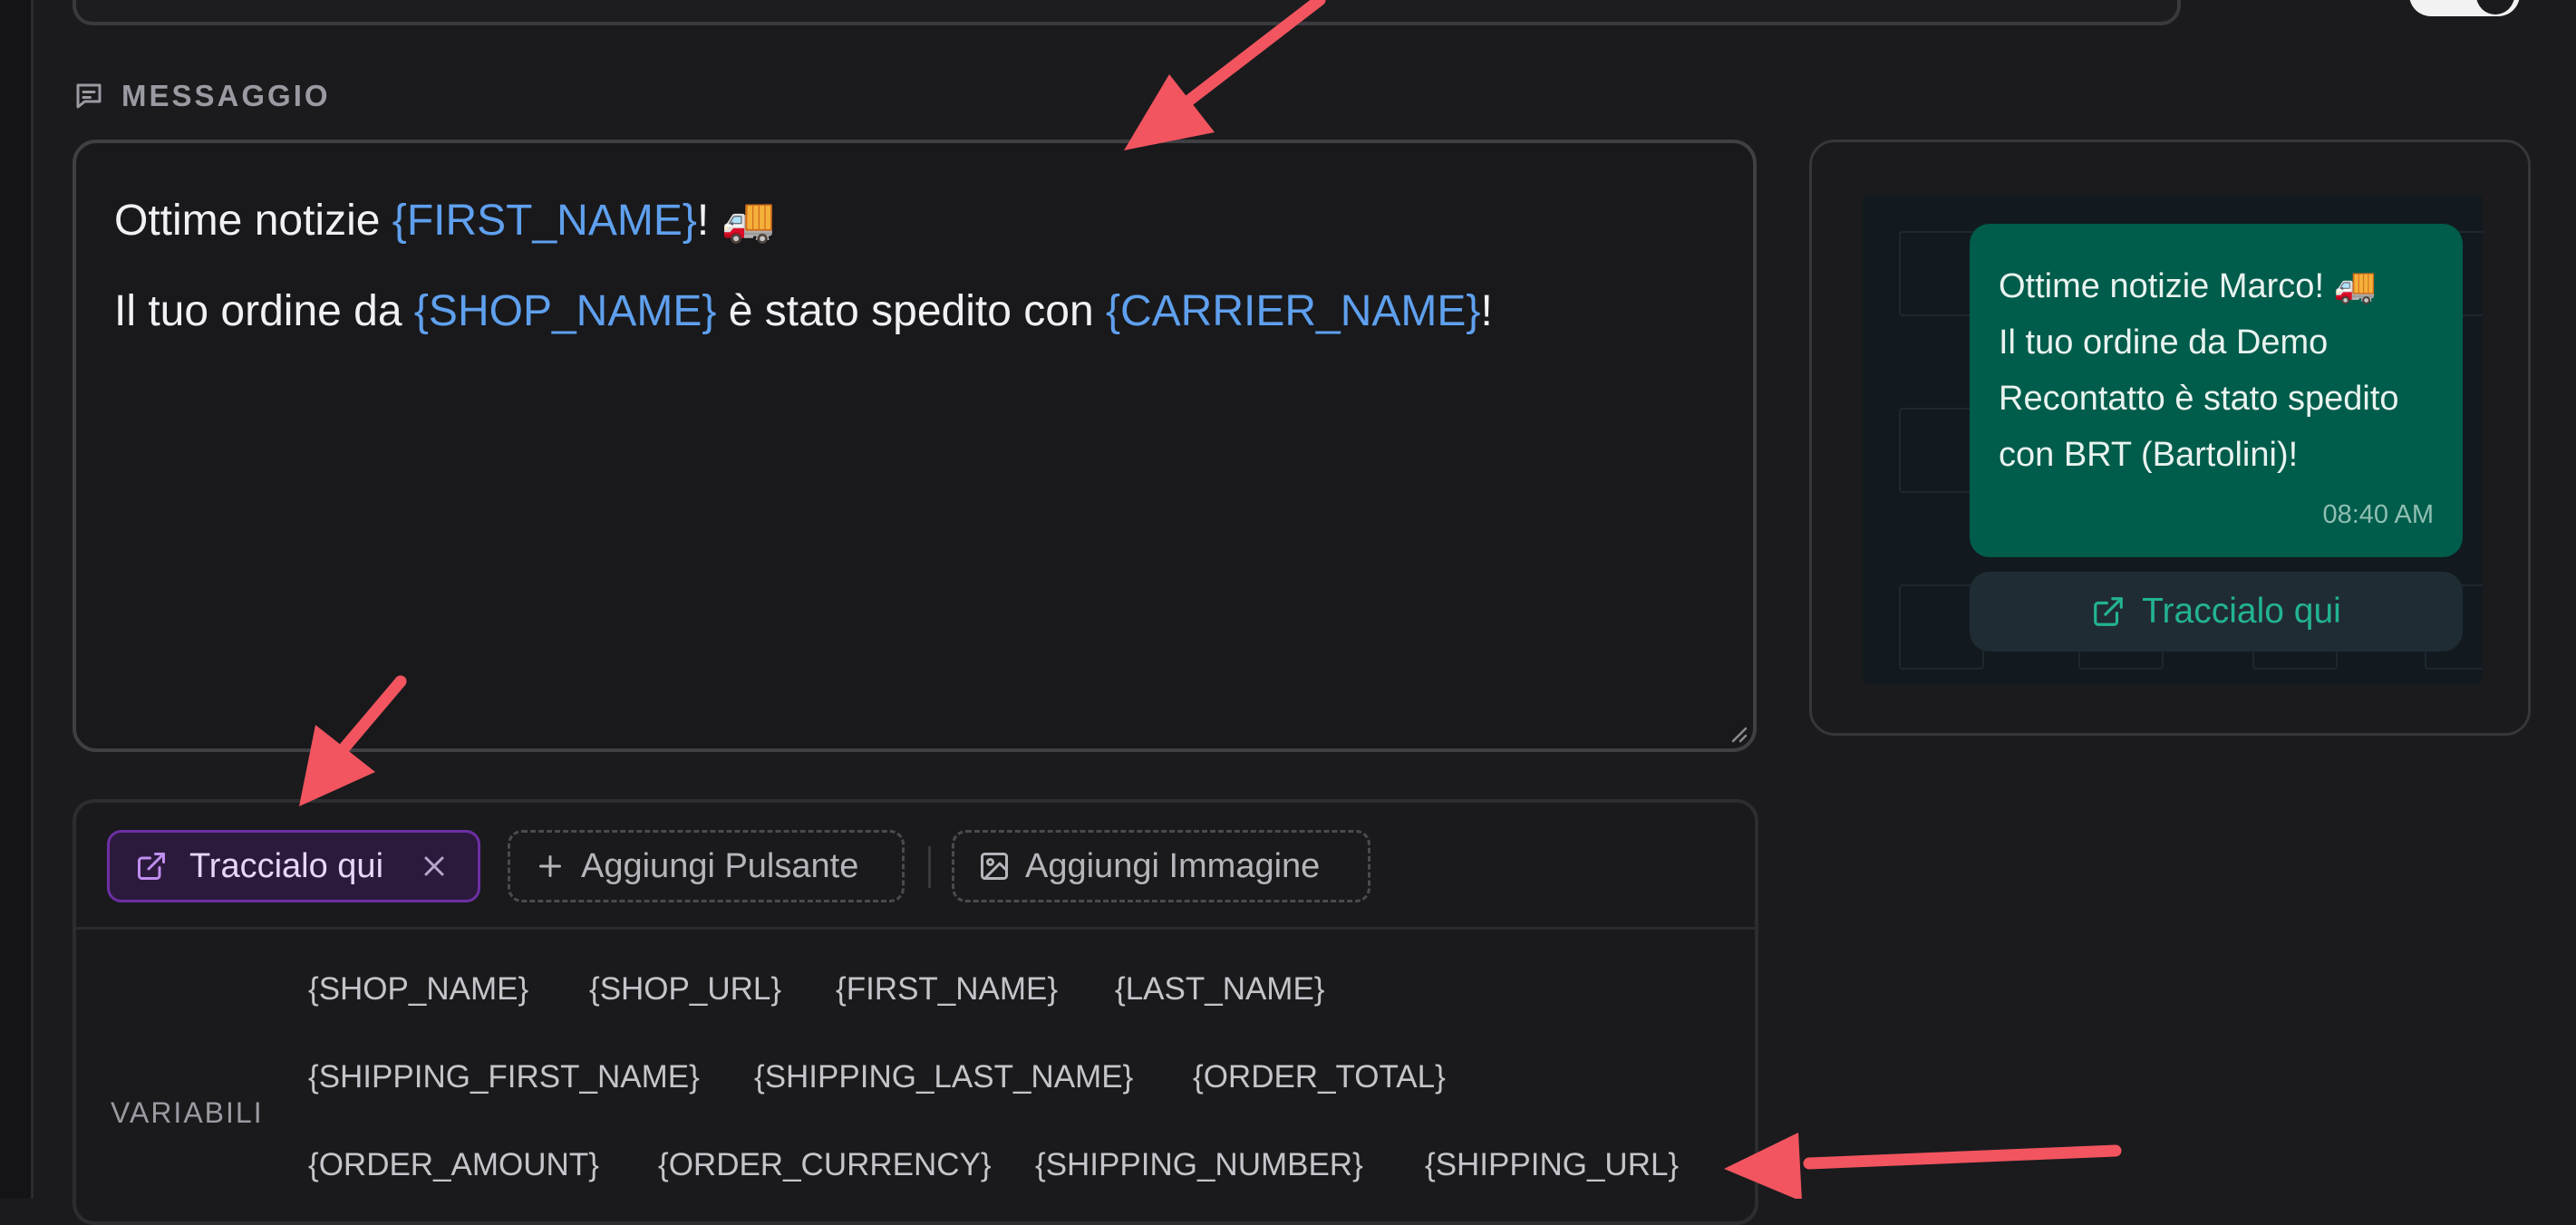 This screenshot has height=1225, width=2576. Describe the element at coordinates (504, 1077) in the screenshot. I see `variable-token: {SHIPPING_FIRST_NAME}` at that location.